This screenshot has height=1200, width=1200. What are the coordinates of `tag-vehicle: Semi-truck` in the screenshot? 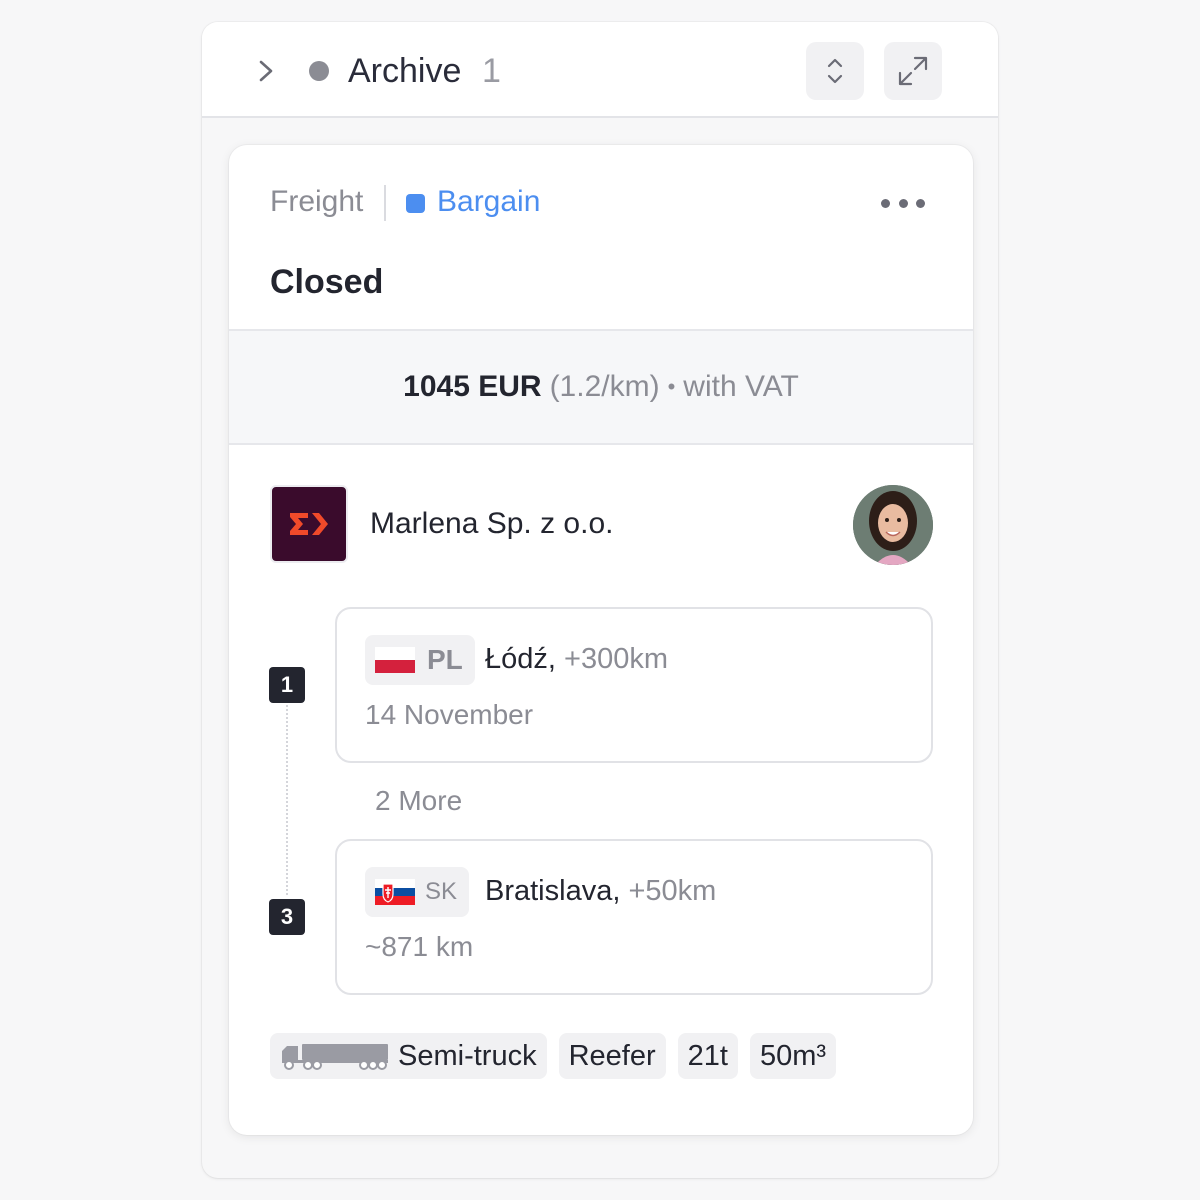 It's located at (408, 1056).